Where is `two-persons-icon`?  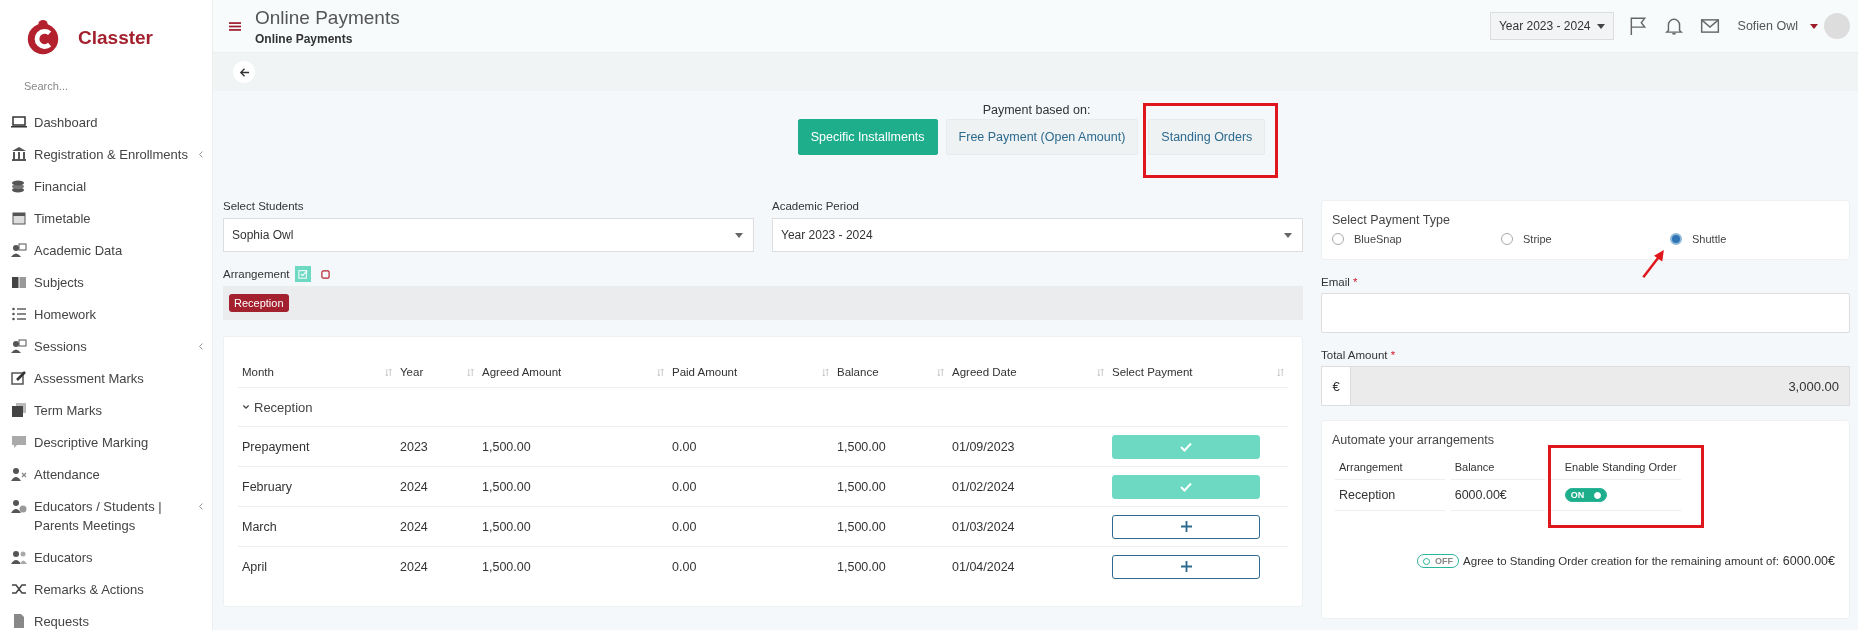
two-persons-icon is located at coordinates (19, 557).